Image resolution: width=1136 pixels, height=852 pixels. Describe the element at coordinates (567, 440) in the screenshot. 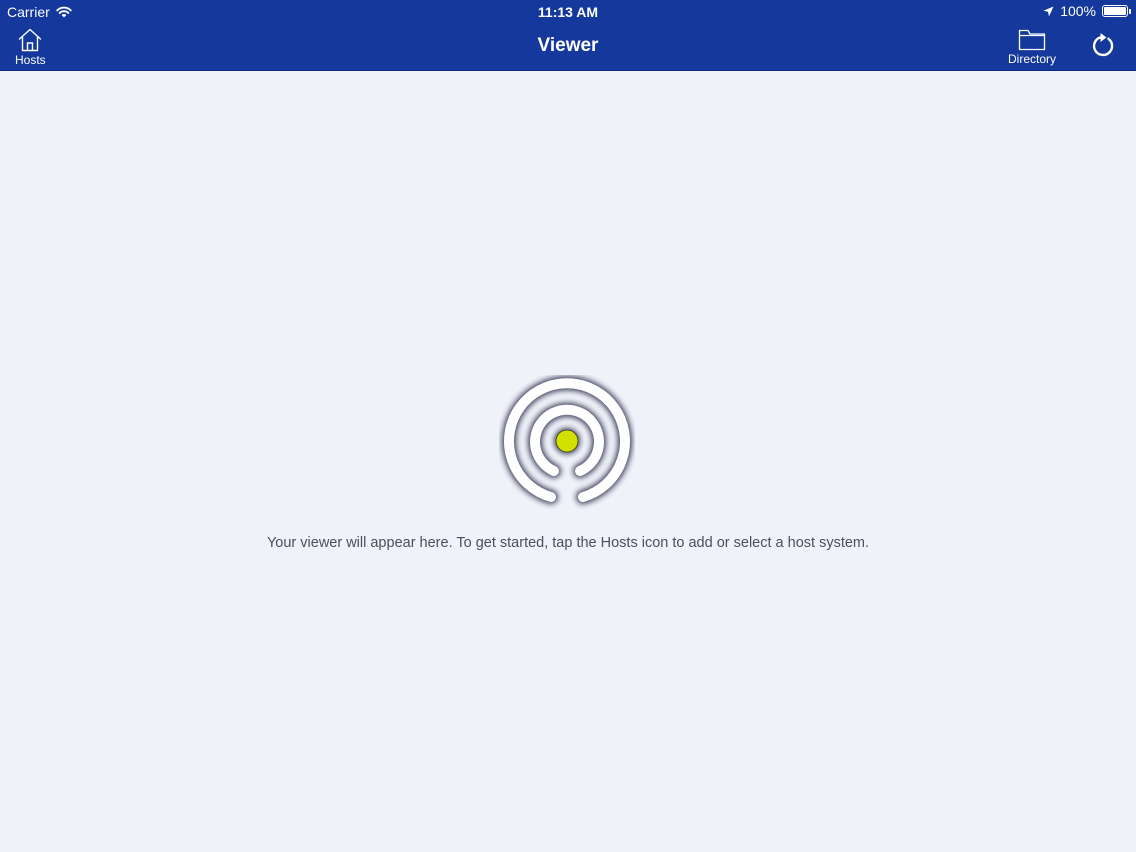

I see `broadcast-logo-icon` at that location.